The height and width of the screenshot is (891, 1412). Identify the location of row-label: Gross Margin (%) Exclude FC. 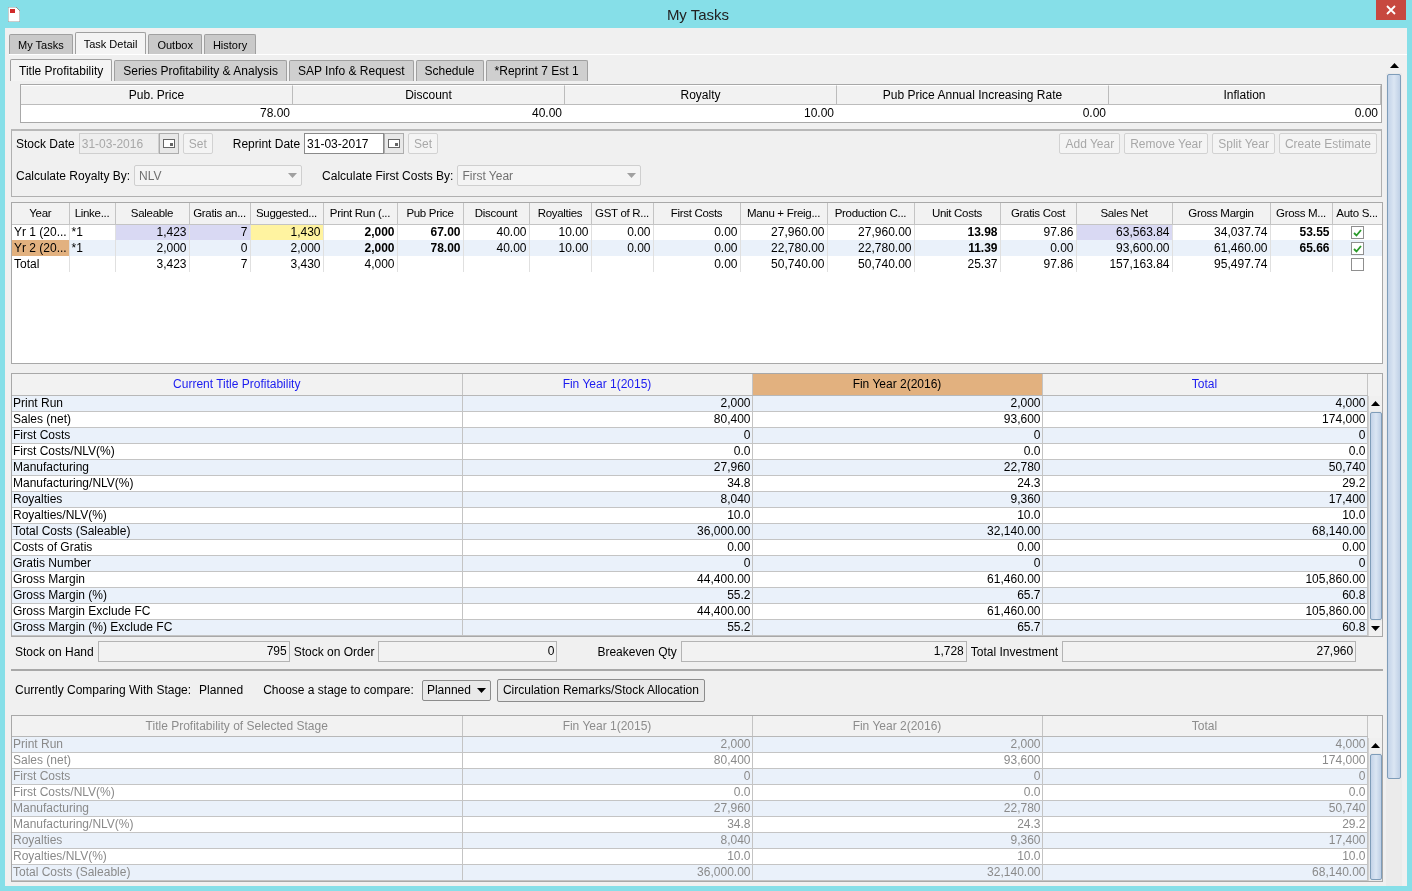
(237, 627).